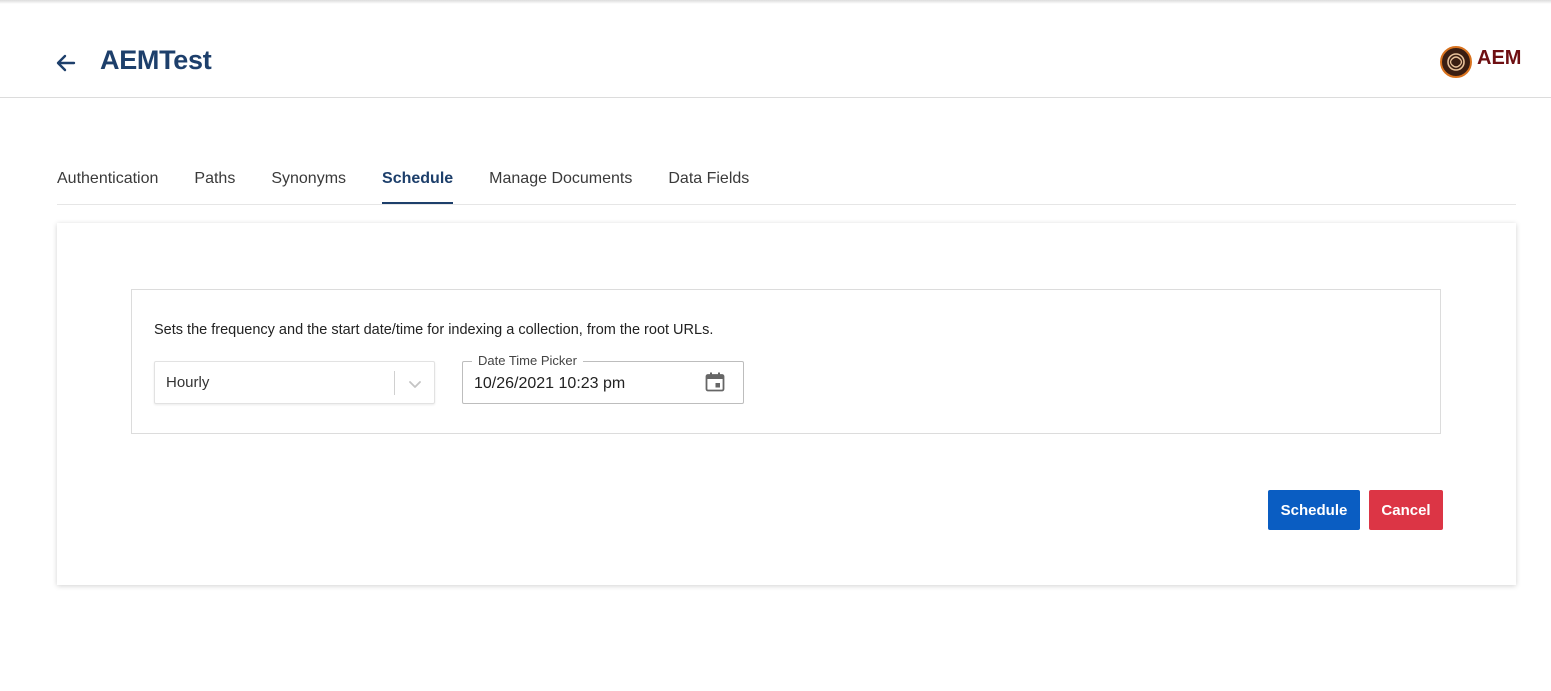 This screenshot has width=1551, height=691. What do you see at coordinates (775, 49) in the screenshot?
I see `page-header: AEMTest AEM` at bounding box center [775, 49].